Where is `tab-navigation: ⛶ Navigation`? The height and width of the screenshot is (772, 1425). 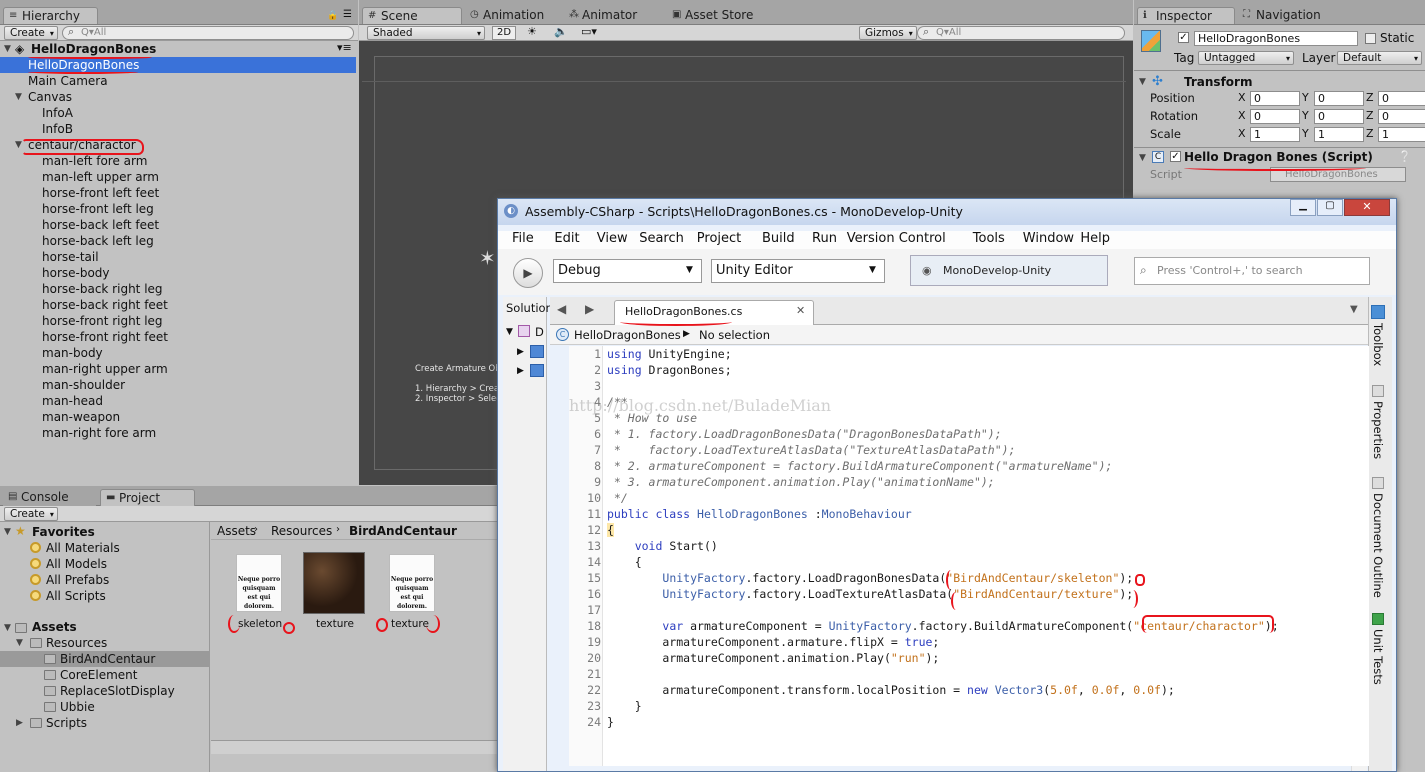
tab-navigation: ⛶ Navigation is located at coordinates (1288, 15).